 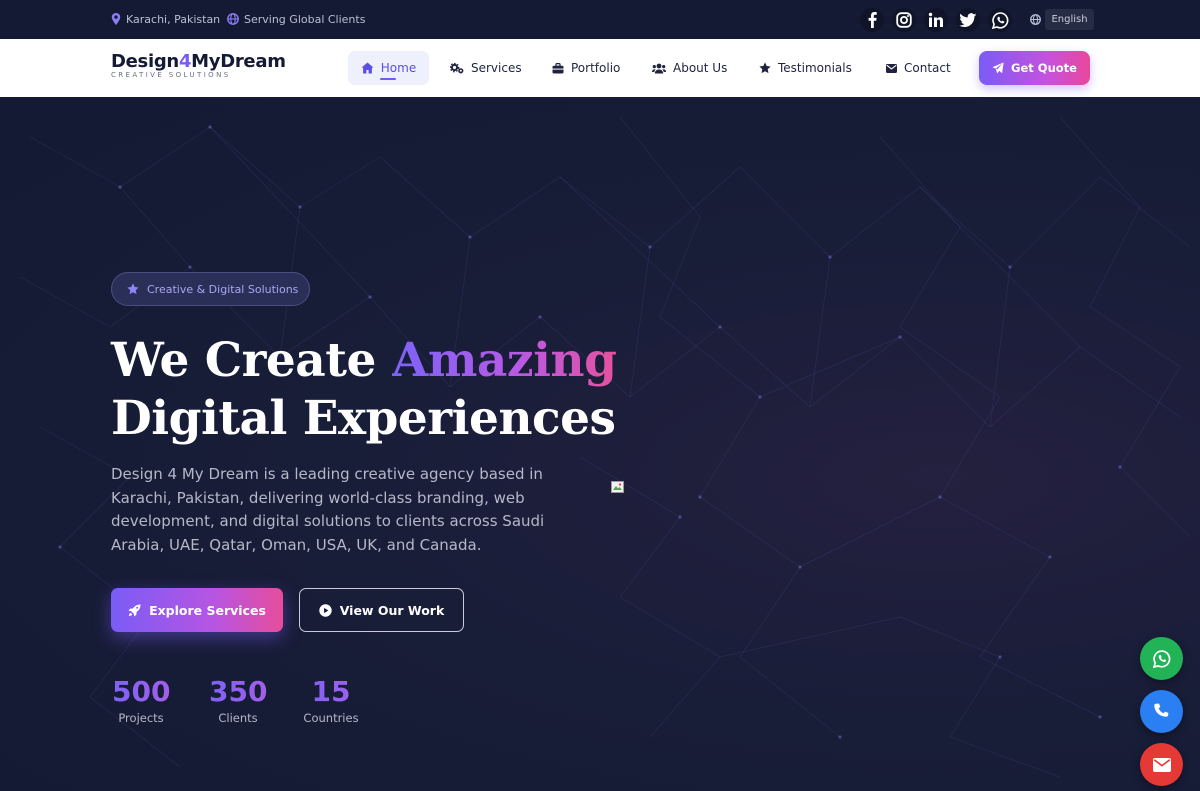 I want to click on nav-services: Services, so click(x=486, y=68).